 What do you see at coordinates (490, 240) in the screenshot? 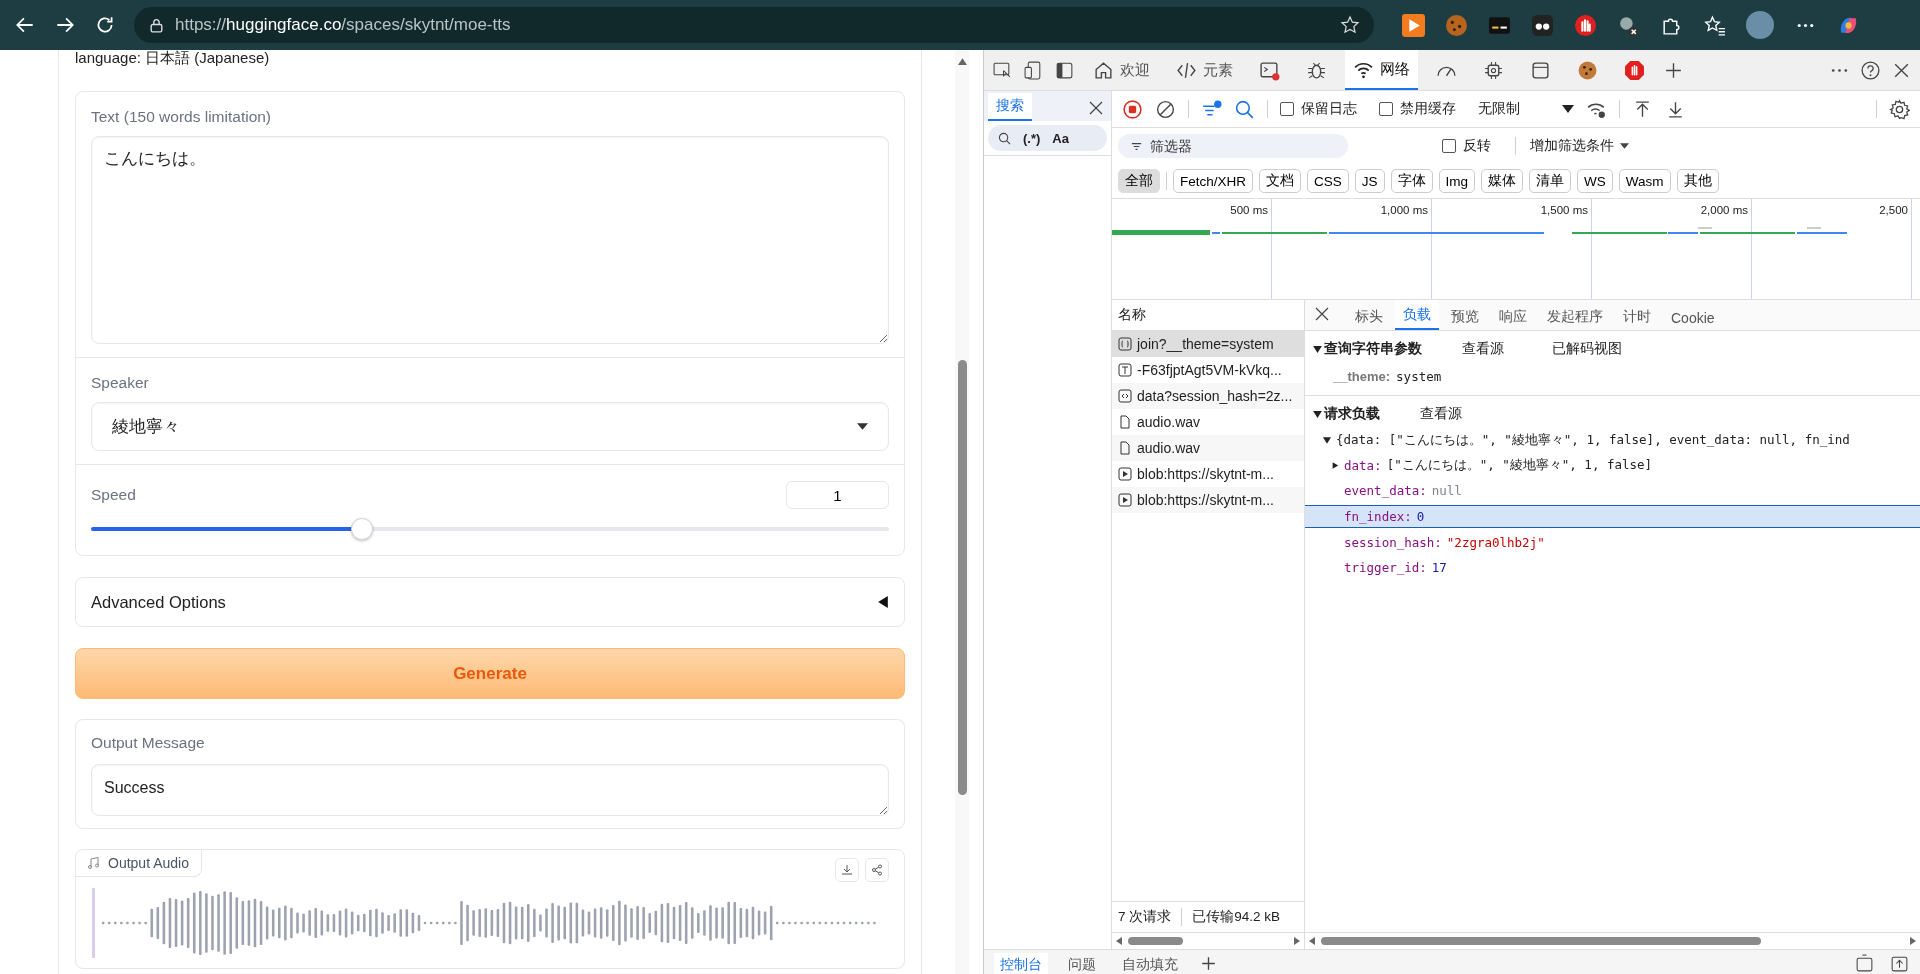
I see `text-input-field: こんにちは。` at bounding box center [490, 240].